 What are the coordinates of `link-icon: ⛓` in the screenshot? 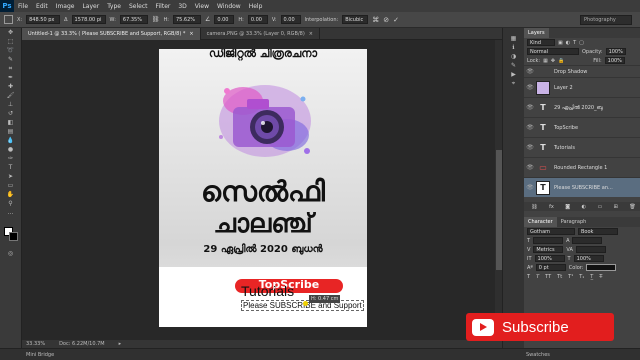 It's located at (156, 19).